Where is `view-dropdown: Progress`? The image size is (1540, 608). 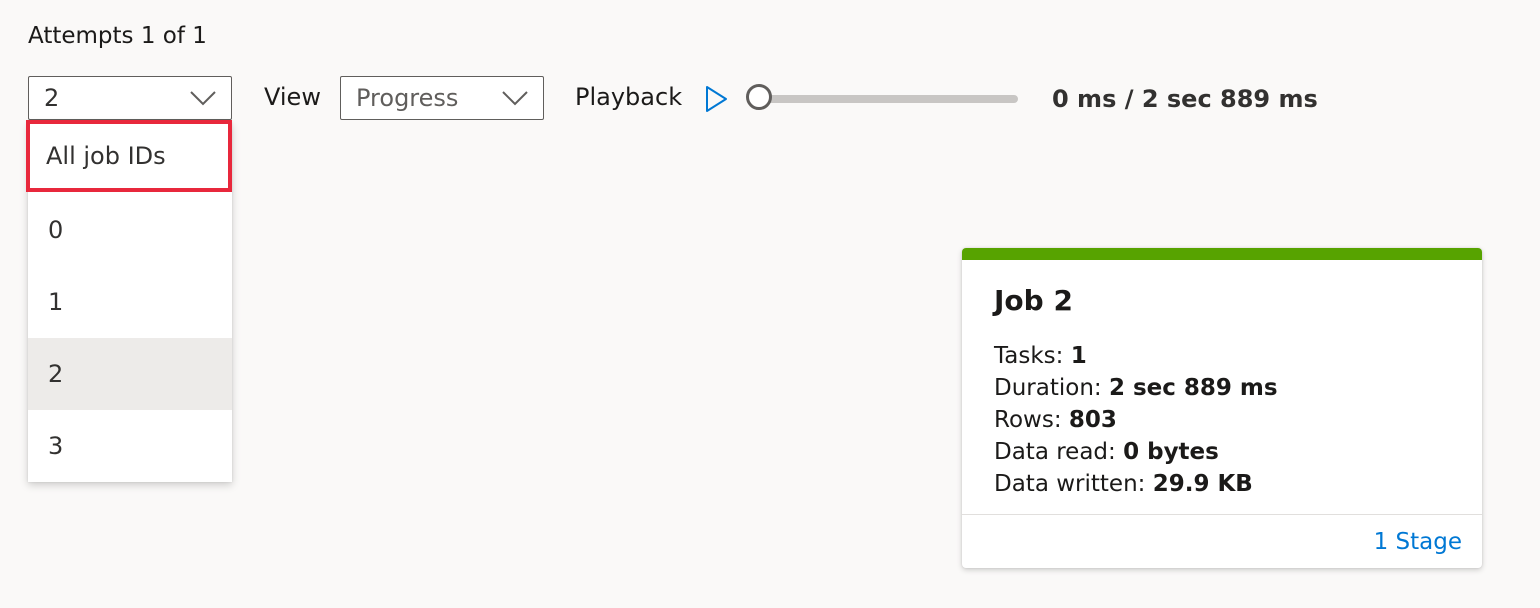 view-dropdown: Progress is located at coordinates (442, 98).